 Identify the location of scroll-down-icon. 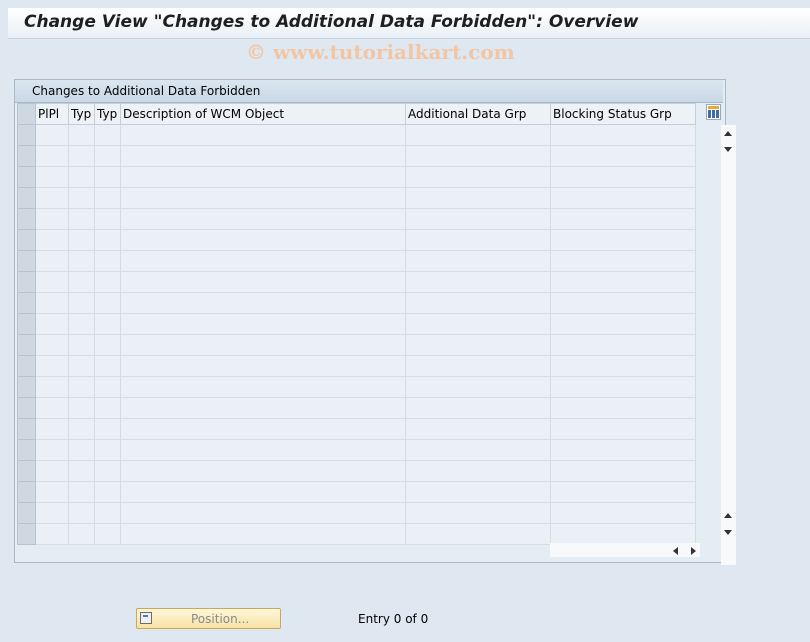
(728, 532).